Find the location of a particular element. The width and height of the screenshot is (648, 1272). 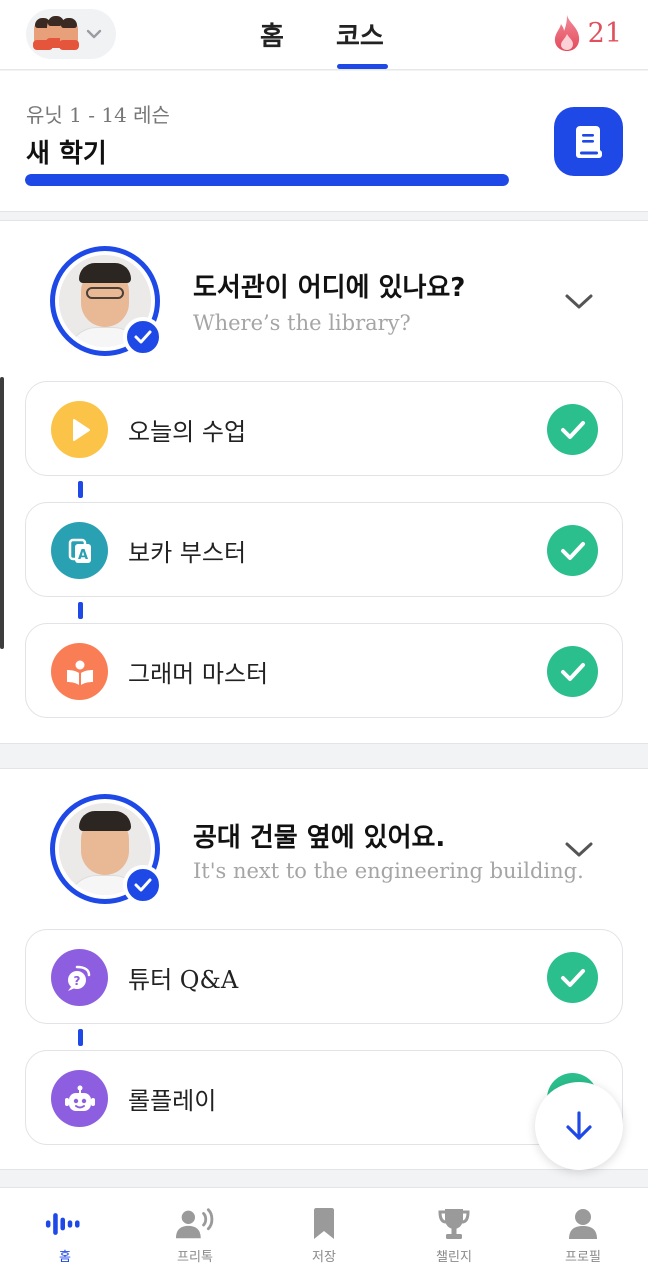

unit-progress-bar is located at coordinates (267, 180).